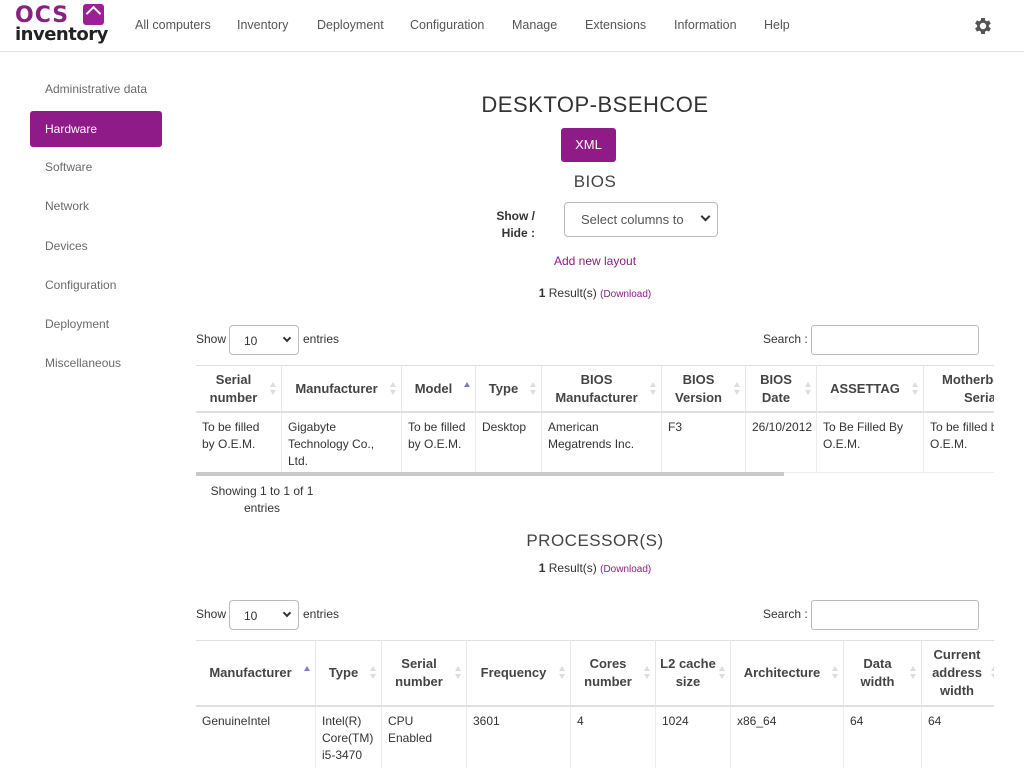 The width and height of the screenshot is (1024, 768). What do you see at coordinates (777, 25) in the screenshot?
I see `nav-help: Help` at bounding box center [777, 25].